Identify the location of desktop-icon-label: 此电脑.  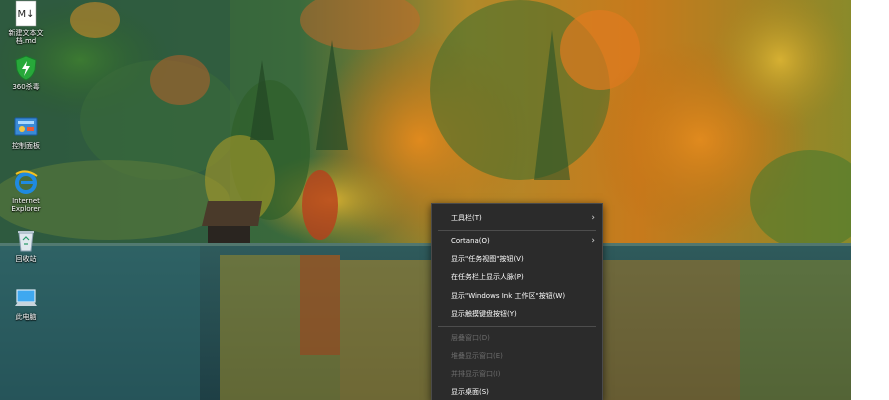
(26, 317).